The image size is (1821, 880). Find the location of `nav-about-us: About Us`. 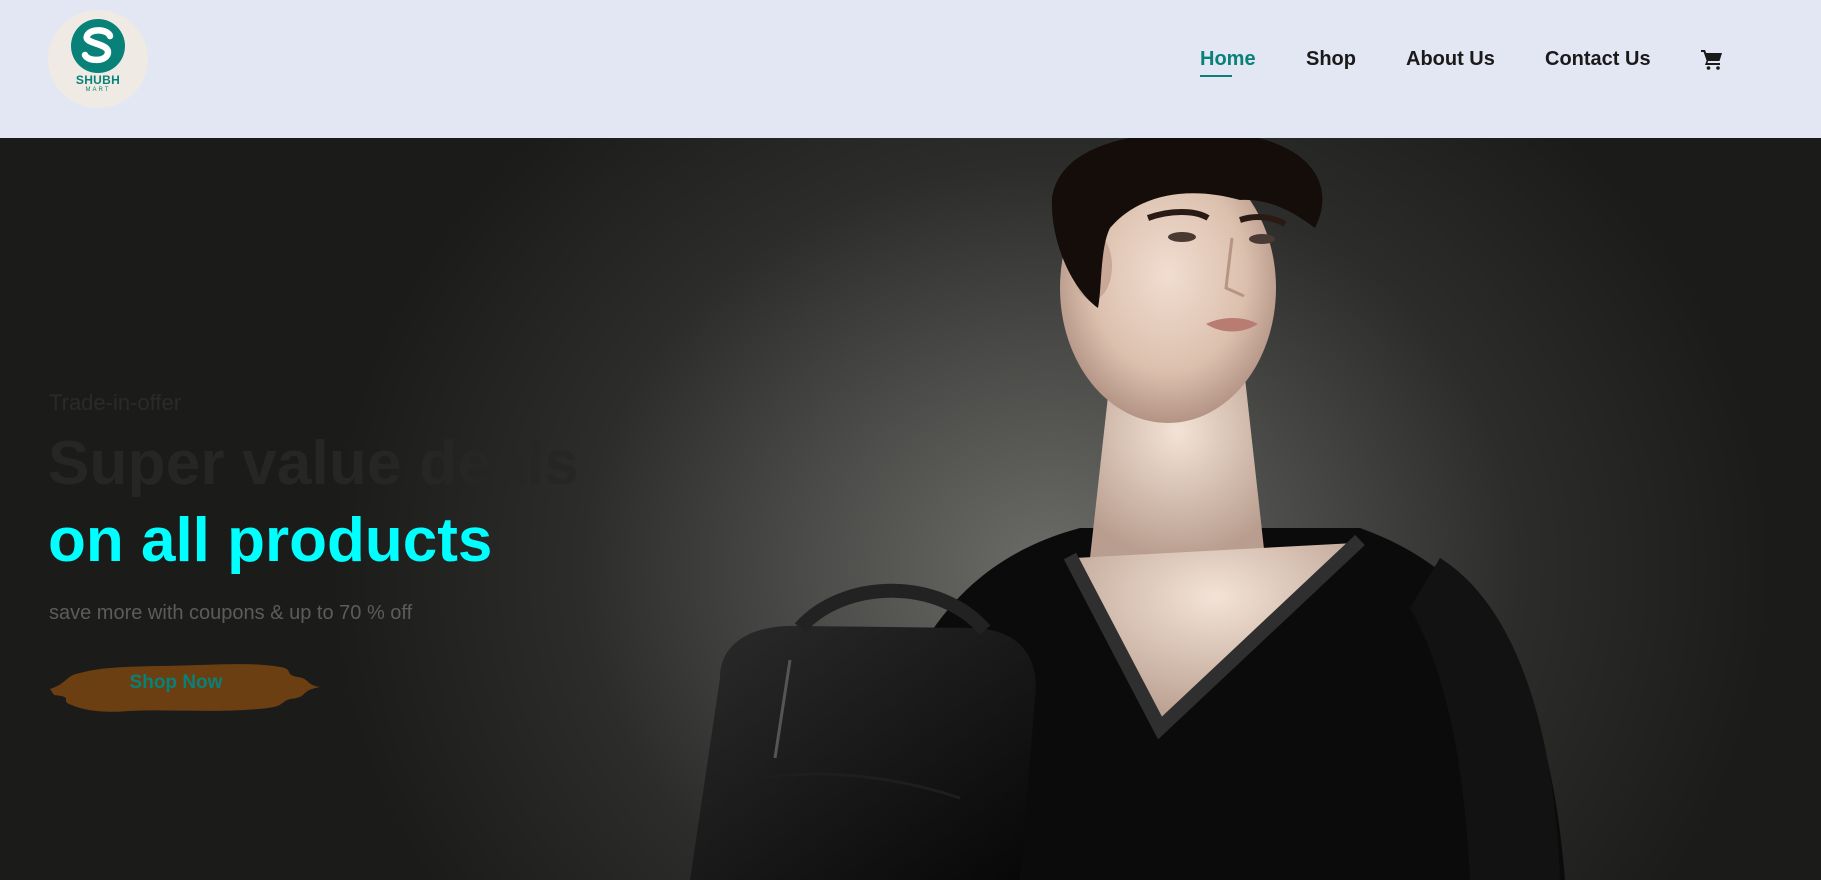

nav-about-us: About Us is located at coordinates (1450, 59).